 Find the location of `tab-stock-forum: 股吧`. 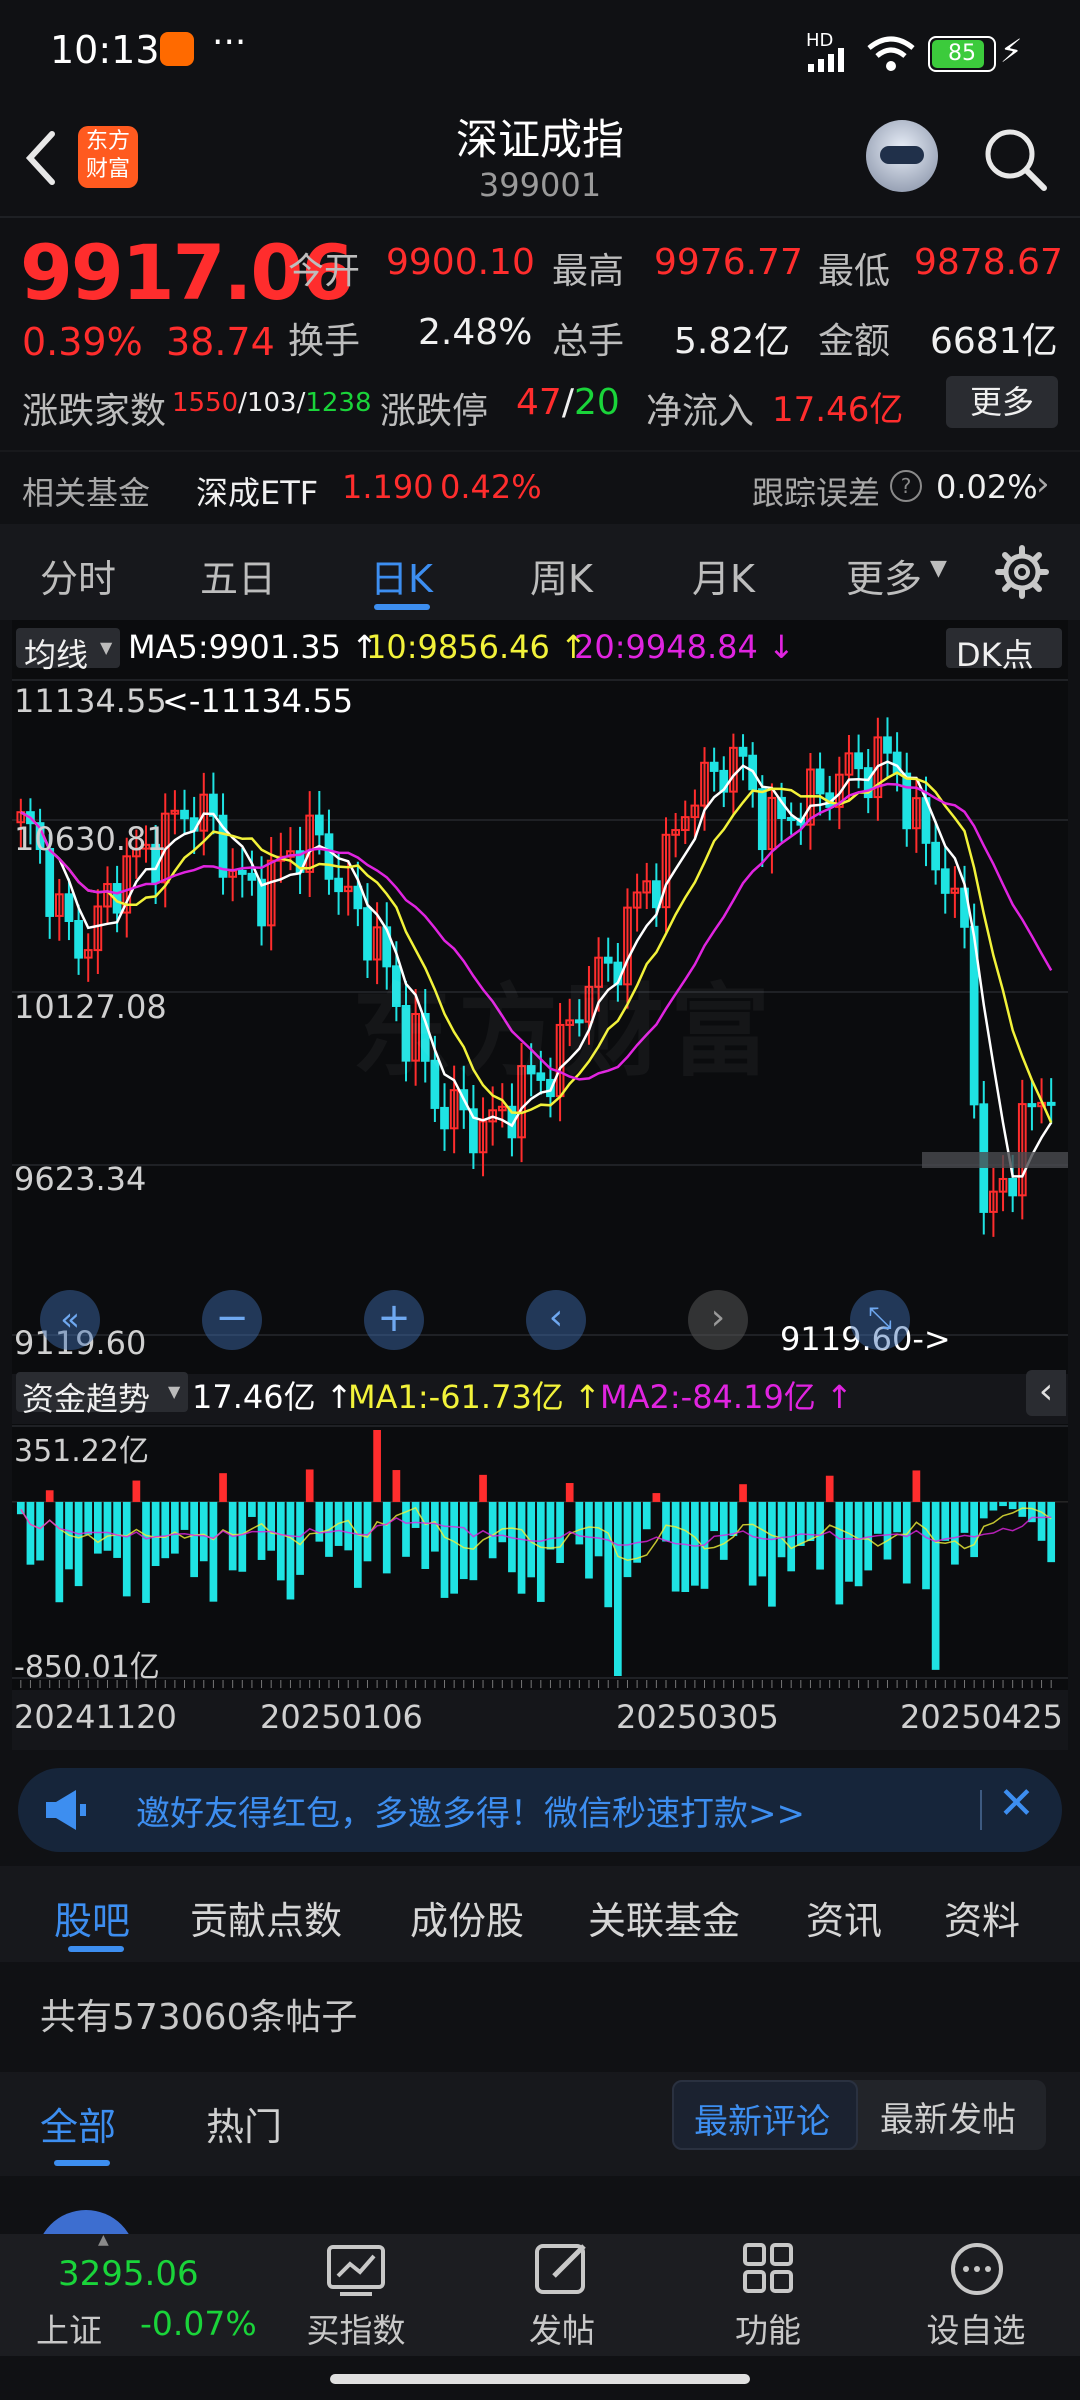

tab-stock-forum: 股吧 is located at coordinates (92, 1917).